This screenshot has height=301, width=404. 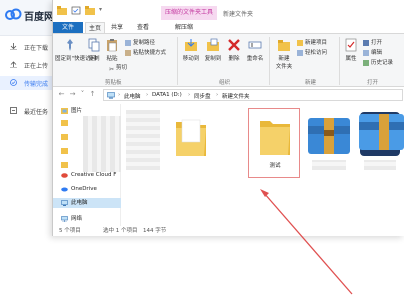 I want to click on paste-label: 粘贴, so click(x=112, y=59).